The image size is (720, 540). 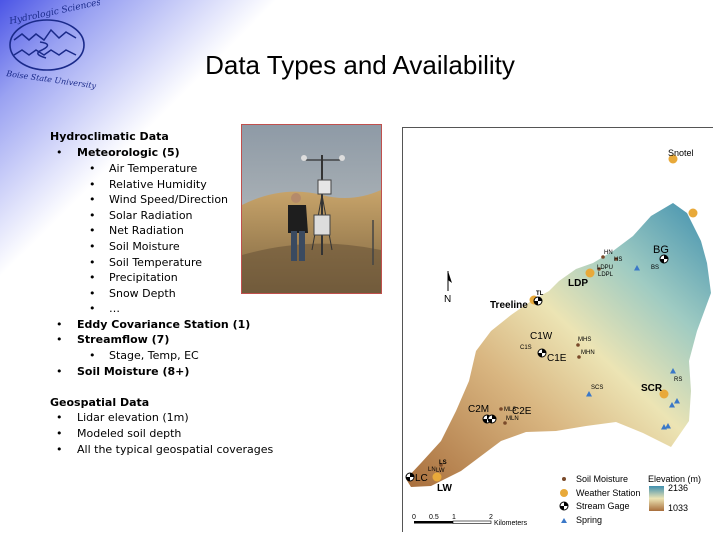 What do you see at coordinates (597, 388) in the screenshot?
I see `map-label-scs: SCS` at bounding box center [597, 388].